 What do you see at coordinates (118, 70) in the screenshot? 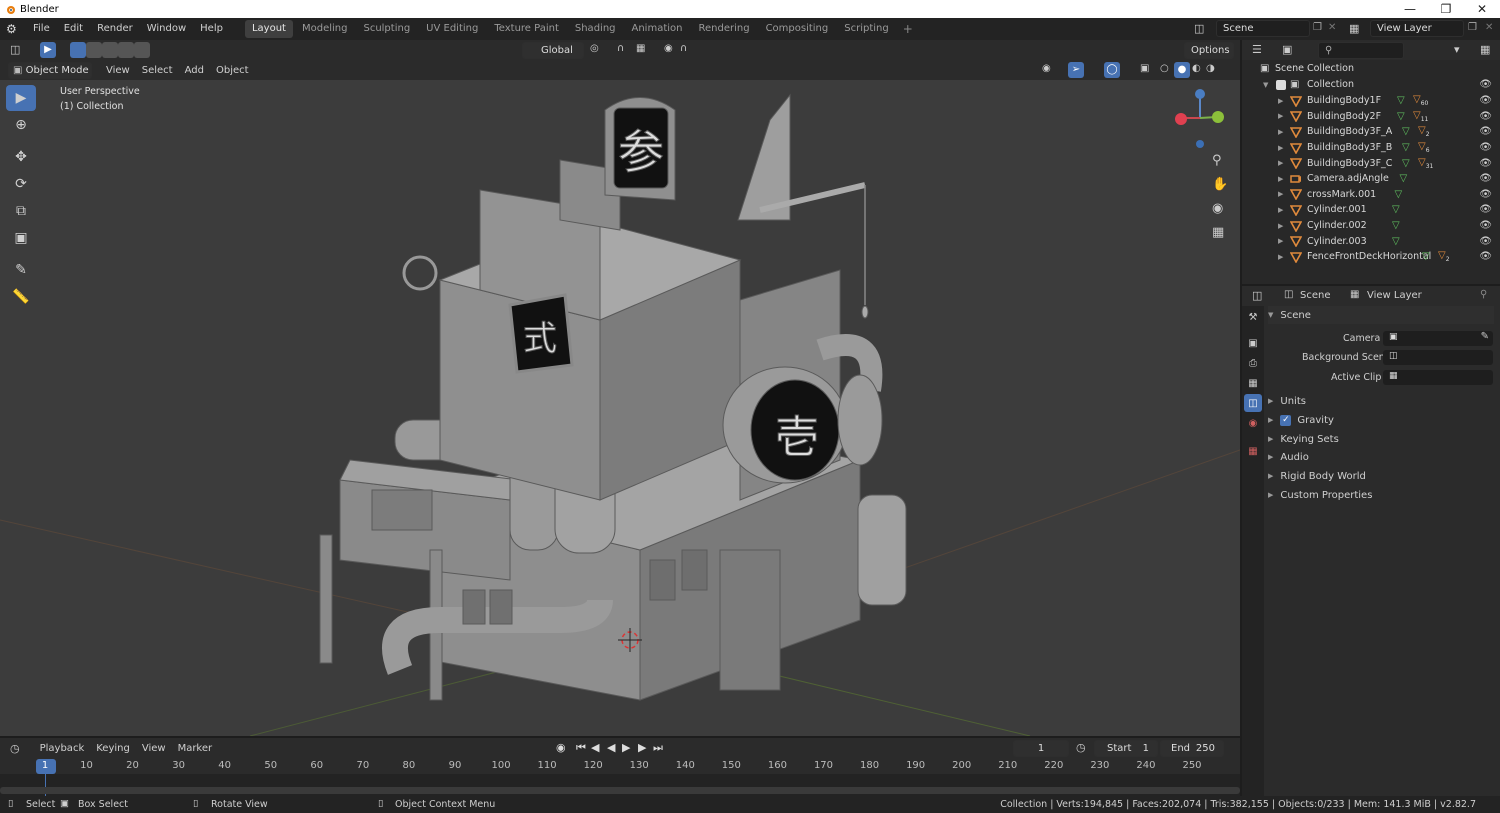
I see `viewport-menu-view: View` at bounding box center [118, 70].